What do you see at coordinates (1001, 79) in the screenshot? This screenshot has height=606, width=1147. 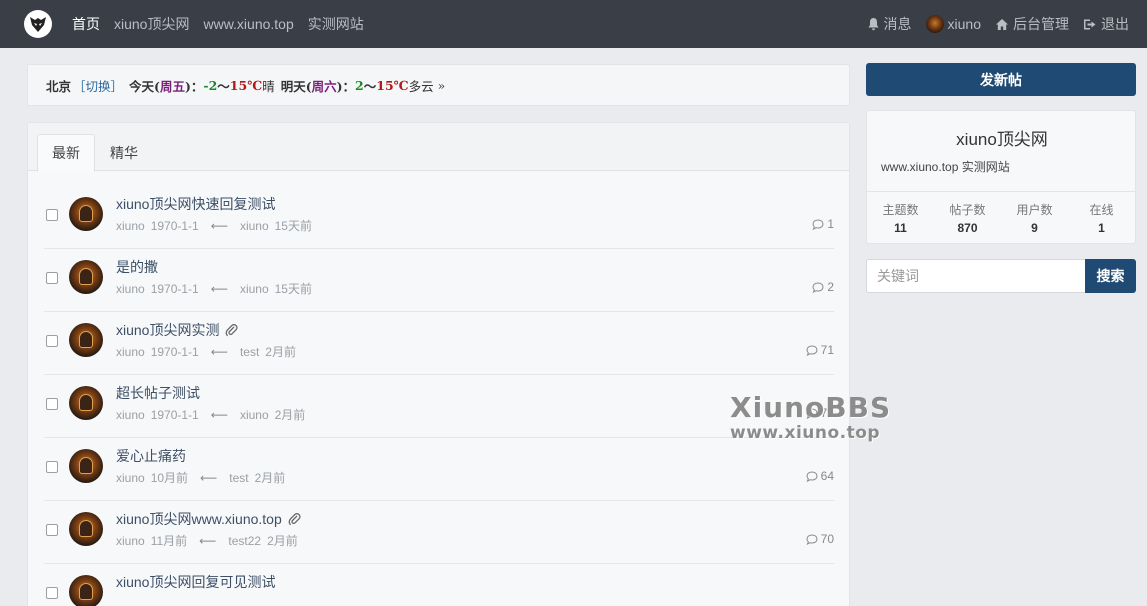 I see `new-post-button: 发新帖` at bounding box center [1001, 79].